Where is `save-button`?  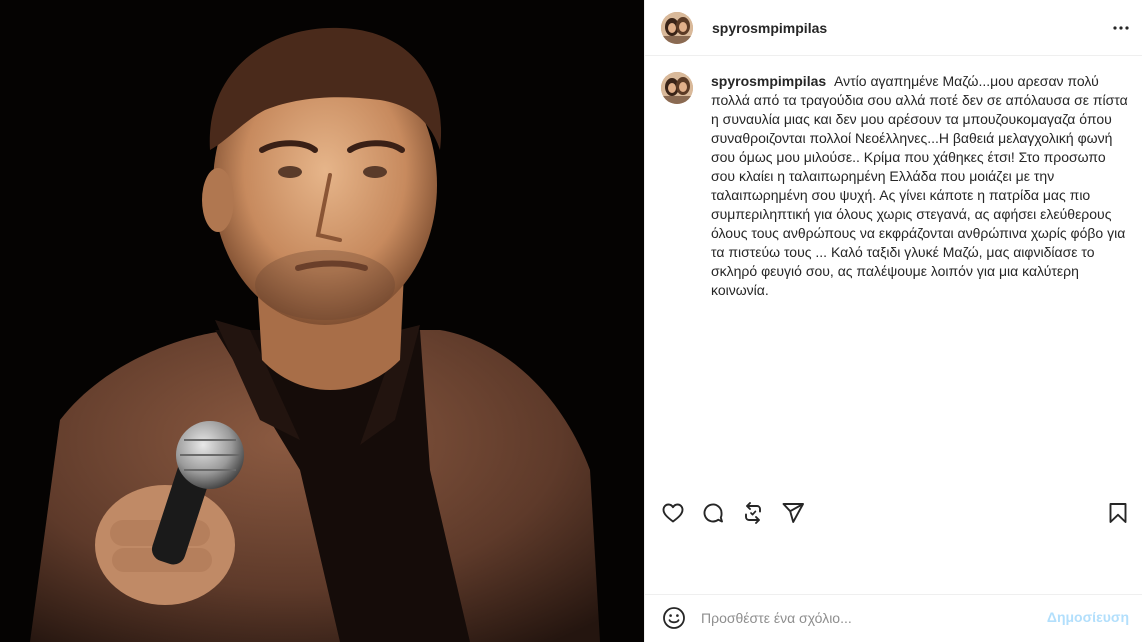
save-button is located at coordinates (1118, 513).